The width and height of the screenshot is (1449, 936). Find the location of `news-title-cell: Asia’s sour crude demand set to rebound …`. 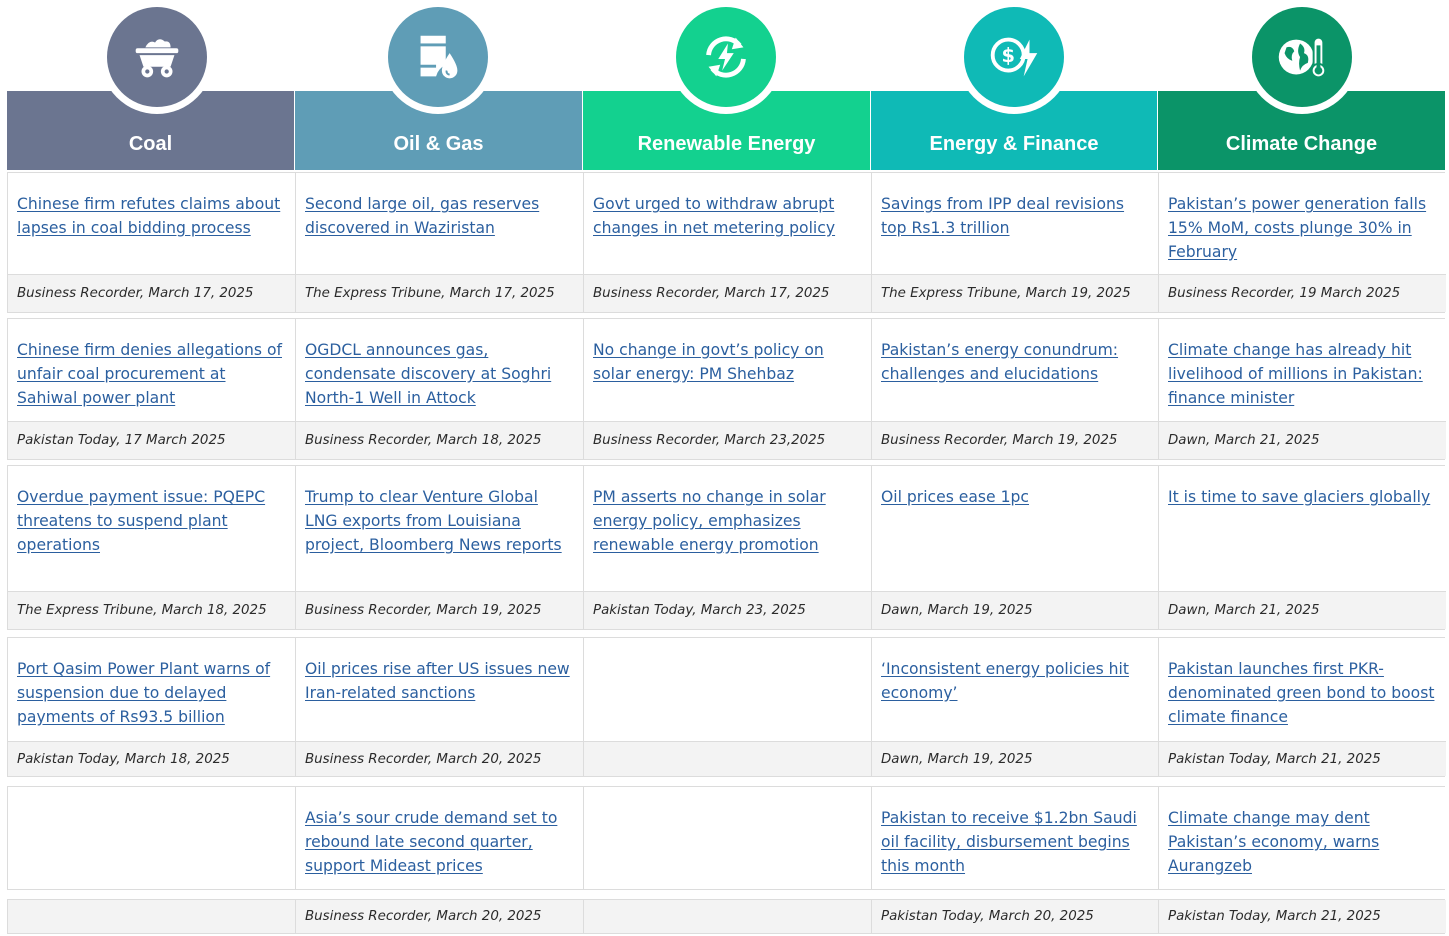

news-title-cell: Asia’s sour crude demand set to rebound … is located at coordinates (440, 838).